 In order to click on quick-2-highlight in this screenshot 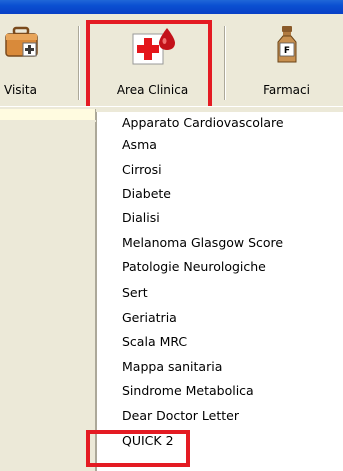, I will do `click(138, 448)`.